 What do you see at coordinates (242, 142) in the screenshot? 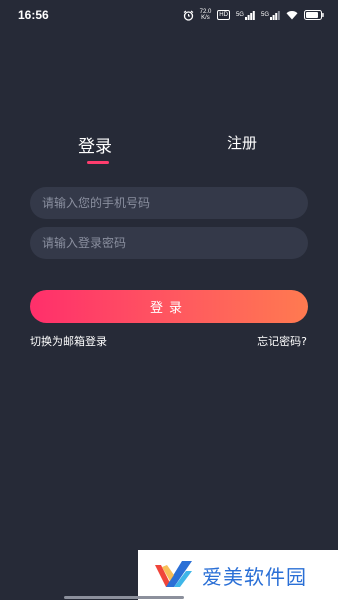
I see `tab-register: 注册` at bounding box center [242, 142].